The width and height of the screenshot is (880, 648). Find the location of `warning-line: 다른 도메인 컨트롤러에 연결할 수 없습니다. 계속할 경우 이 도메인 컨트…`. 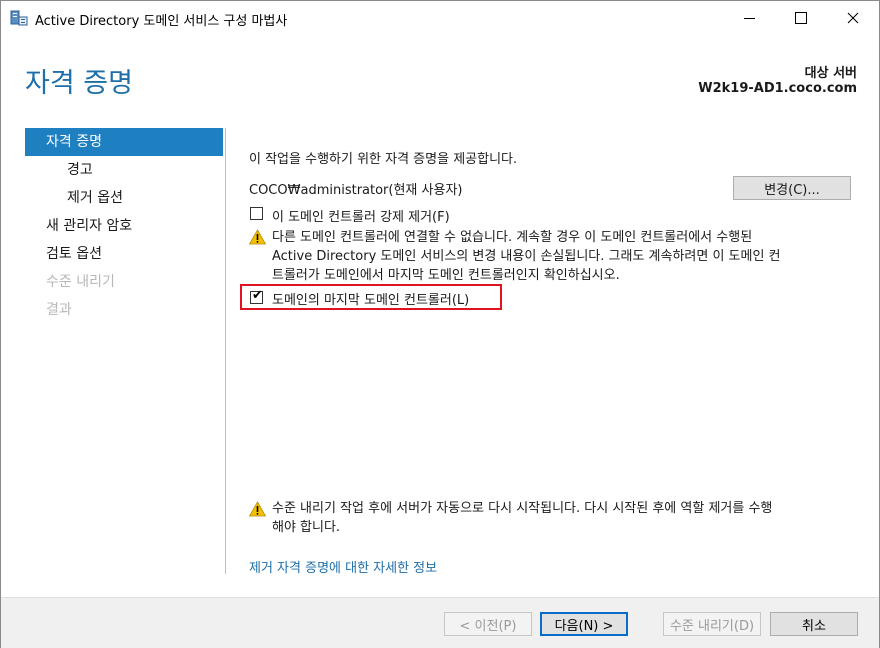

warning-line: 다른 도메인 컨트롤러에 연결할 수 없습니다. 계속할 경우 이 도메인 컨트… is located at coordinates (512, 237).